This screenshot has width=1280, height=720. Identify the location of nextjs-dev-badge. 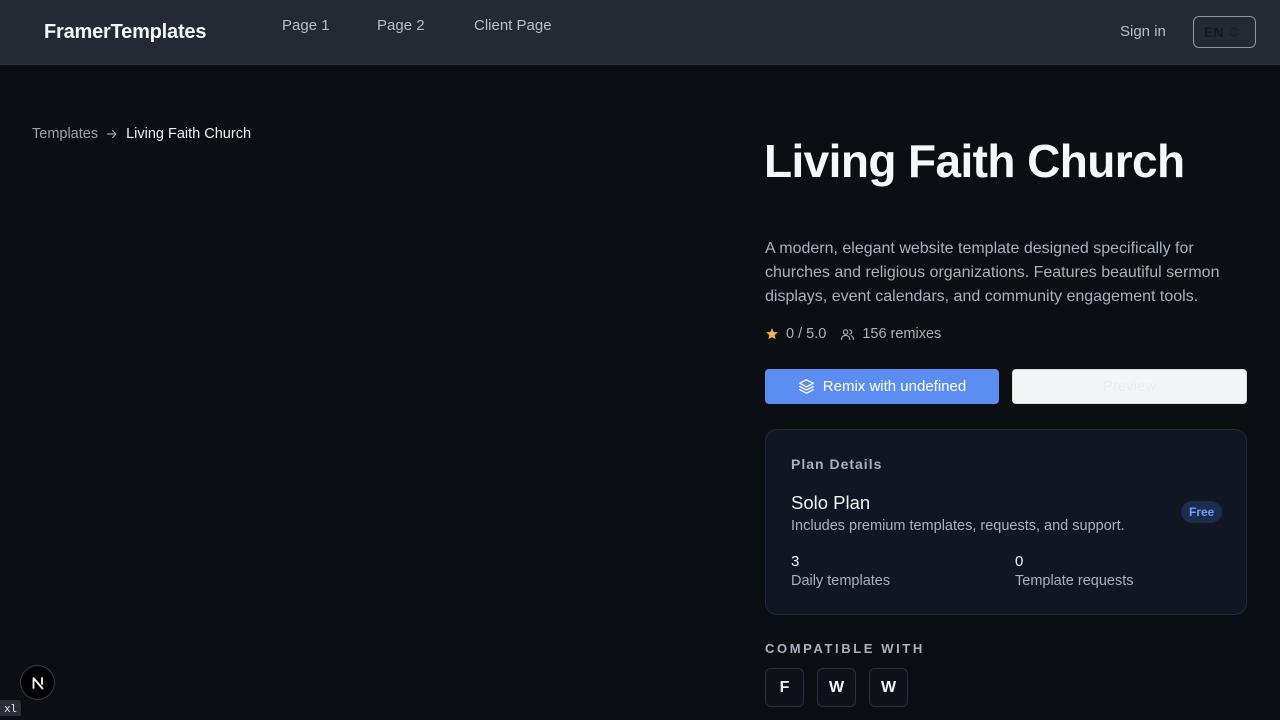
(37, 682).